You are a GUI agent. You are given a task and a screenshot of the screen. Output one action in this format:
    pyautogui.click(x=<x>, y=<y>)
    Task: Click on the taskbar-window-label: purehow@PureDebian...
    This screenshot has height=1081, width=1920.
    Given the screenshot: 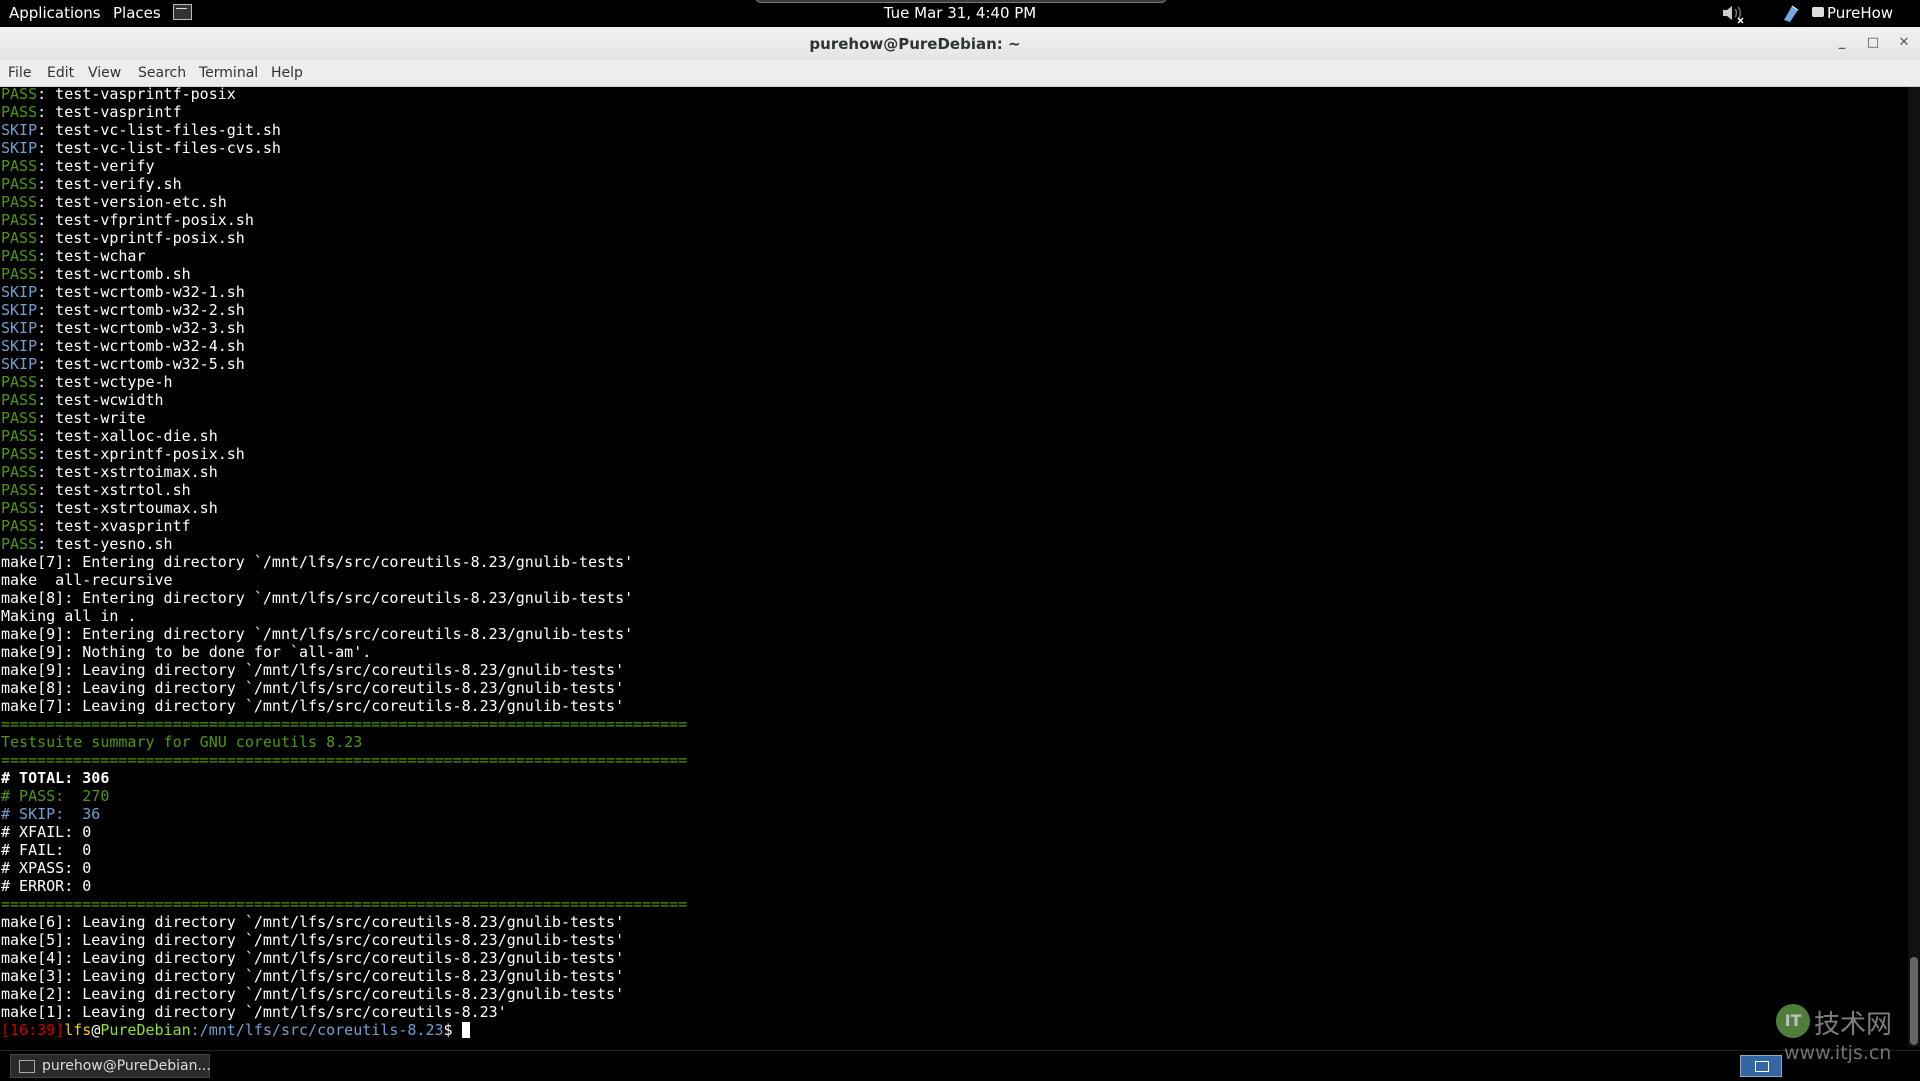 What is the action you would take?
    pyautogui.click(x=126, y=1066)
    